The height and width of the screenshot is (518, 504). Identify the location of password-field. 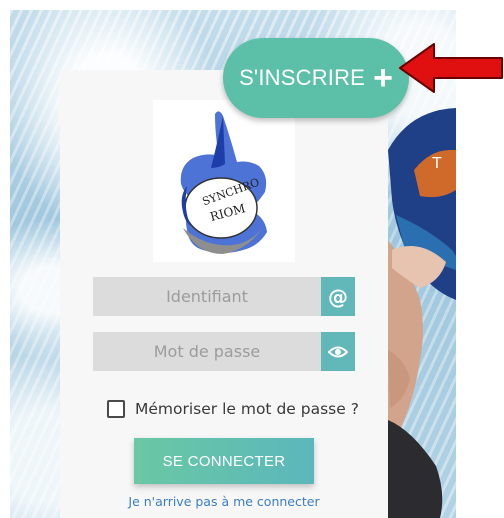
(224, 351).